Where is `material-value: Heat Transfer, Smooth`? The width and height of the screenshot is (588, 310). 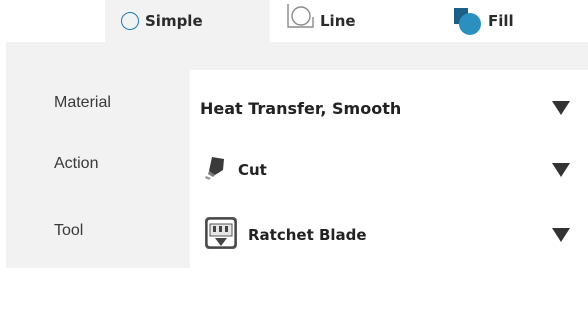 material-value: Heat Transfer, Smooth is located at coordinates (301, 108).